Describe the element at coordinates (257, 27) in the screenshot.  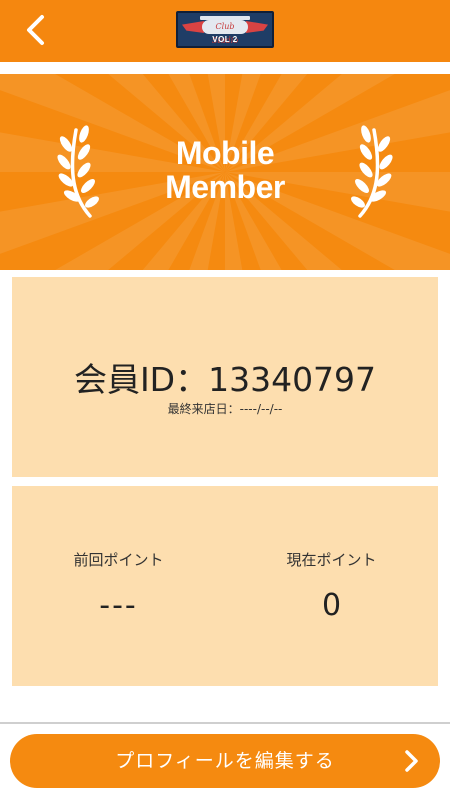
I see `logo-wing-right` at that location.